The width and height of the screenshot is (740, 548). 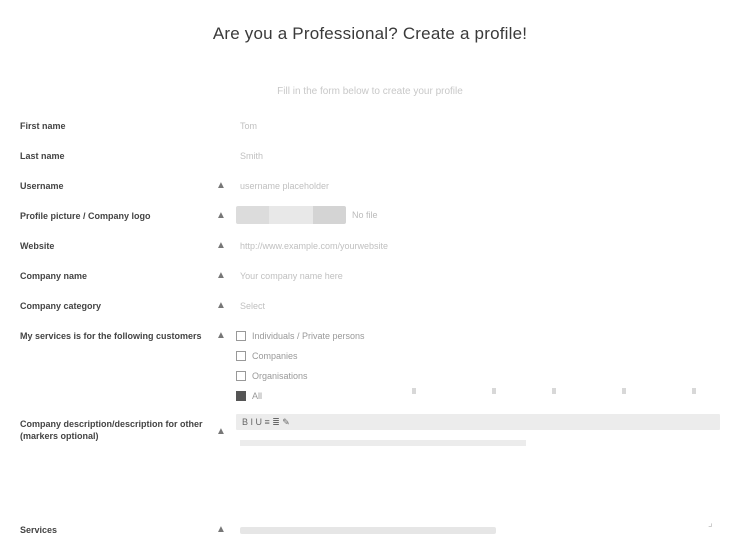 I want to click on website-field: http://www.example.com/yourwebsite, so click(x=314, y=246).